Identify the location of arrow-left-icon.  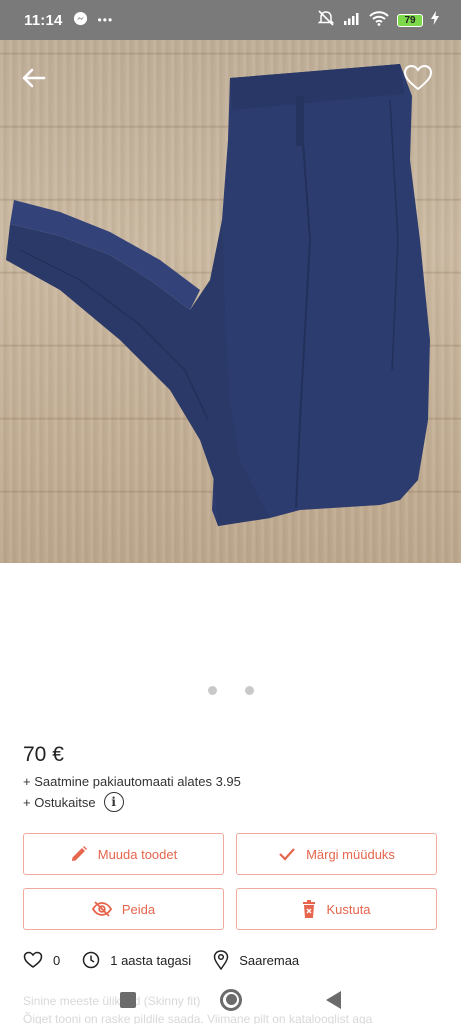
(34, 78).